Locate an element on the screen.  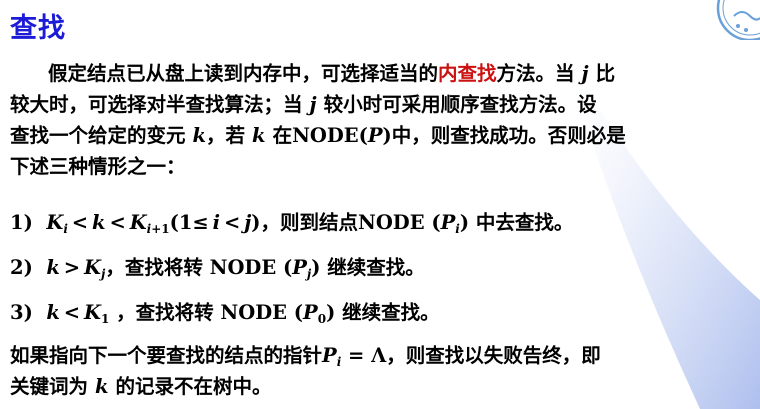
intro-line3-c: 在NODE( is located at coordinates (320, 135).